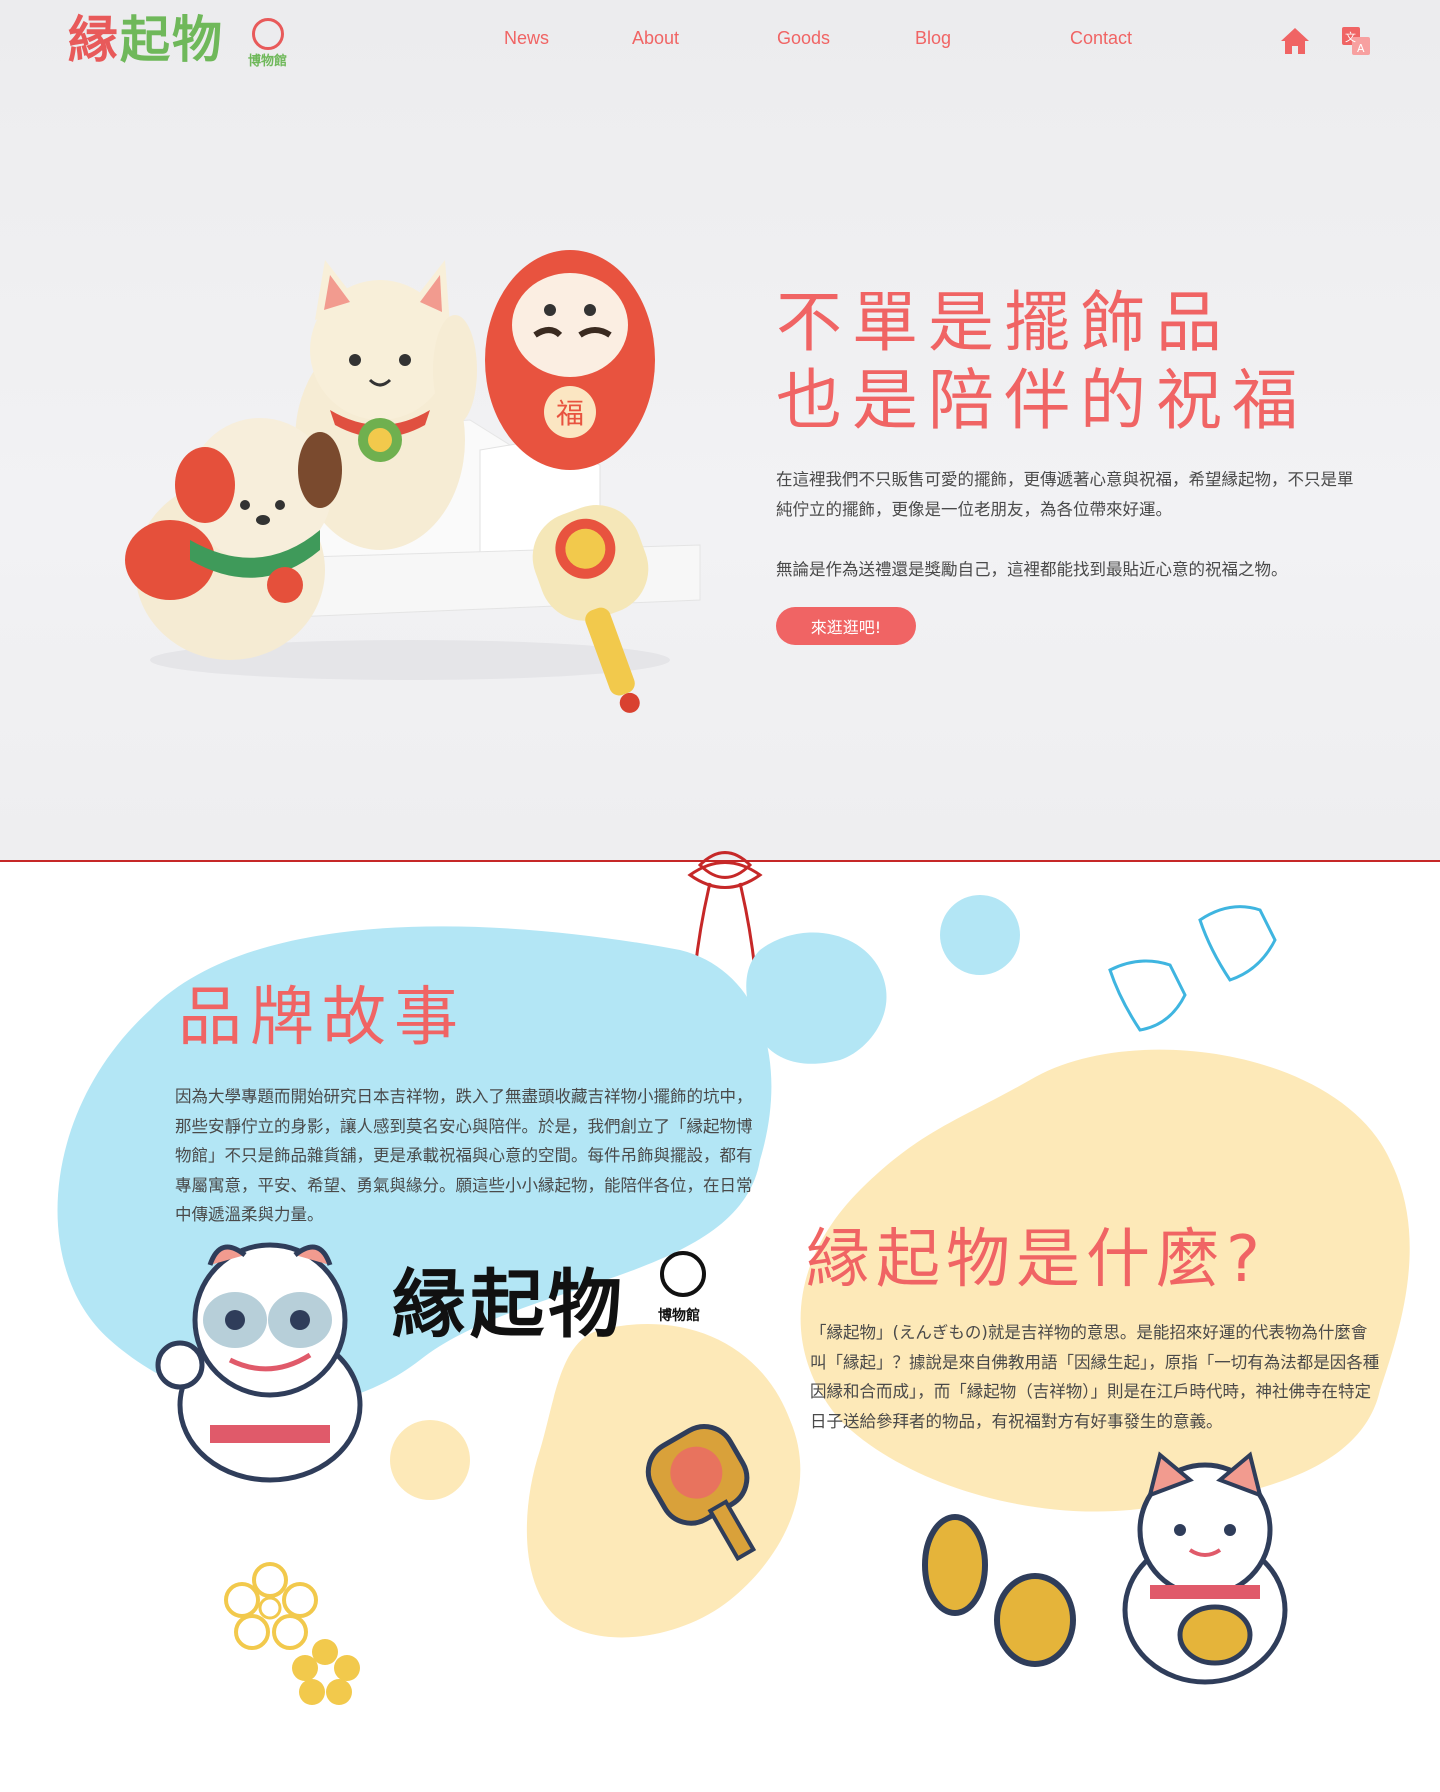 This screenshot has height=1792, width=1440. I want to click on lucky-mallet-illustration, so click(701, 1493).